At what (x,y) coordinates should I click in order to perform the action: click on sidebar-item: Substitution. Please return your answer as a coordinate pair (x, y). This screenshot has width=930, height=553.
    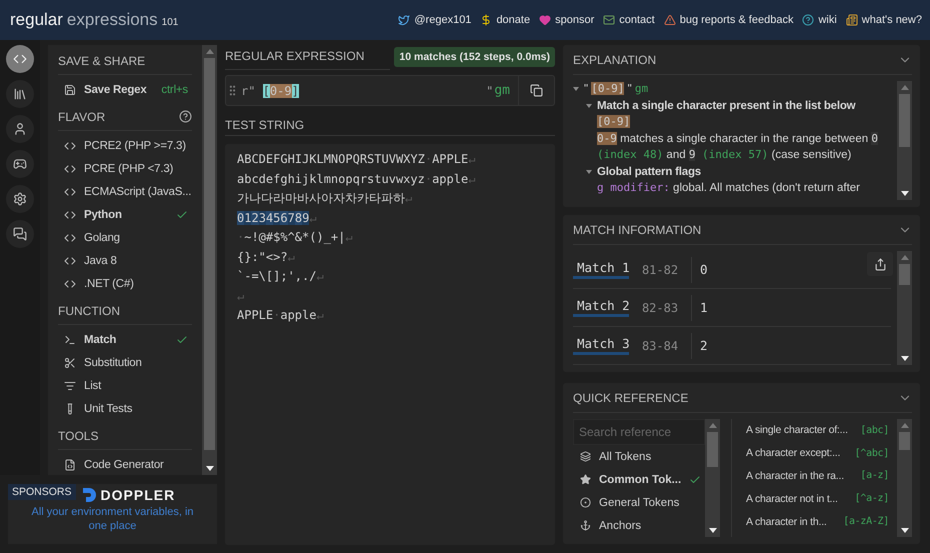
    Looking at the image, I should click on (125, 362).